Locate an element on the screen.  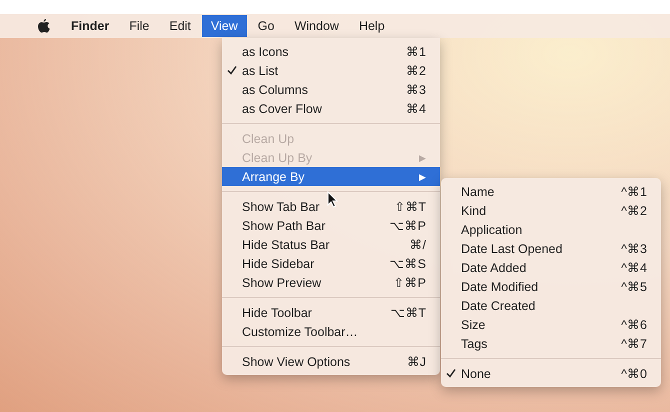
menu-bar-item: Window is located at coordinates (316, 26).